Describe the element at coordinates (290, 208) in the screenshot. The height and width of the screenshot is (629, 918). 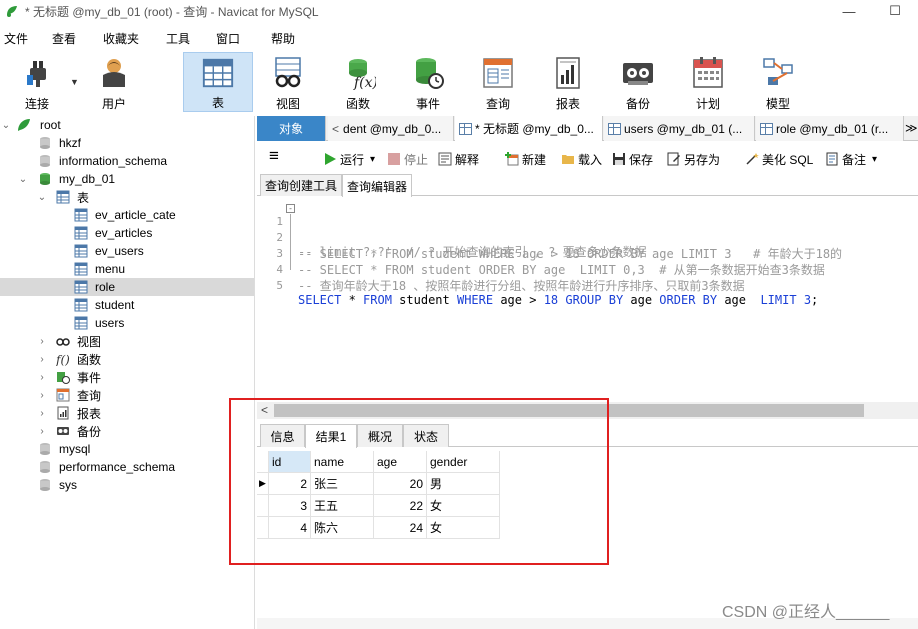
I see `fold-toggle-icon: -` at that location.